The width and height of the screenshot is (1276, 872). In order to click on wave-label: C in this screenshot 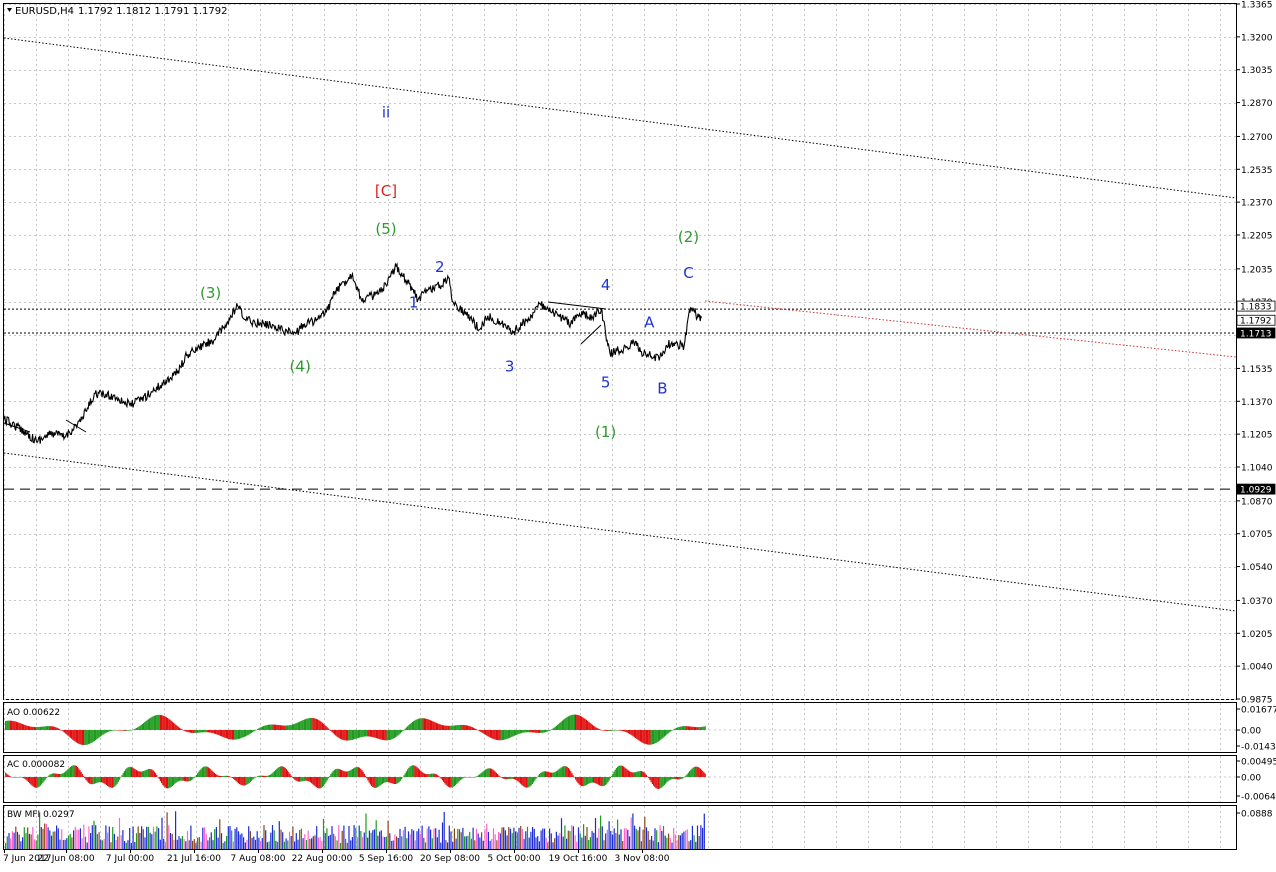, I will do `click(688, 273)`.